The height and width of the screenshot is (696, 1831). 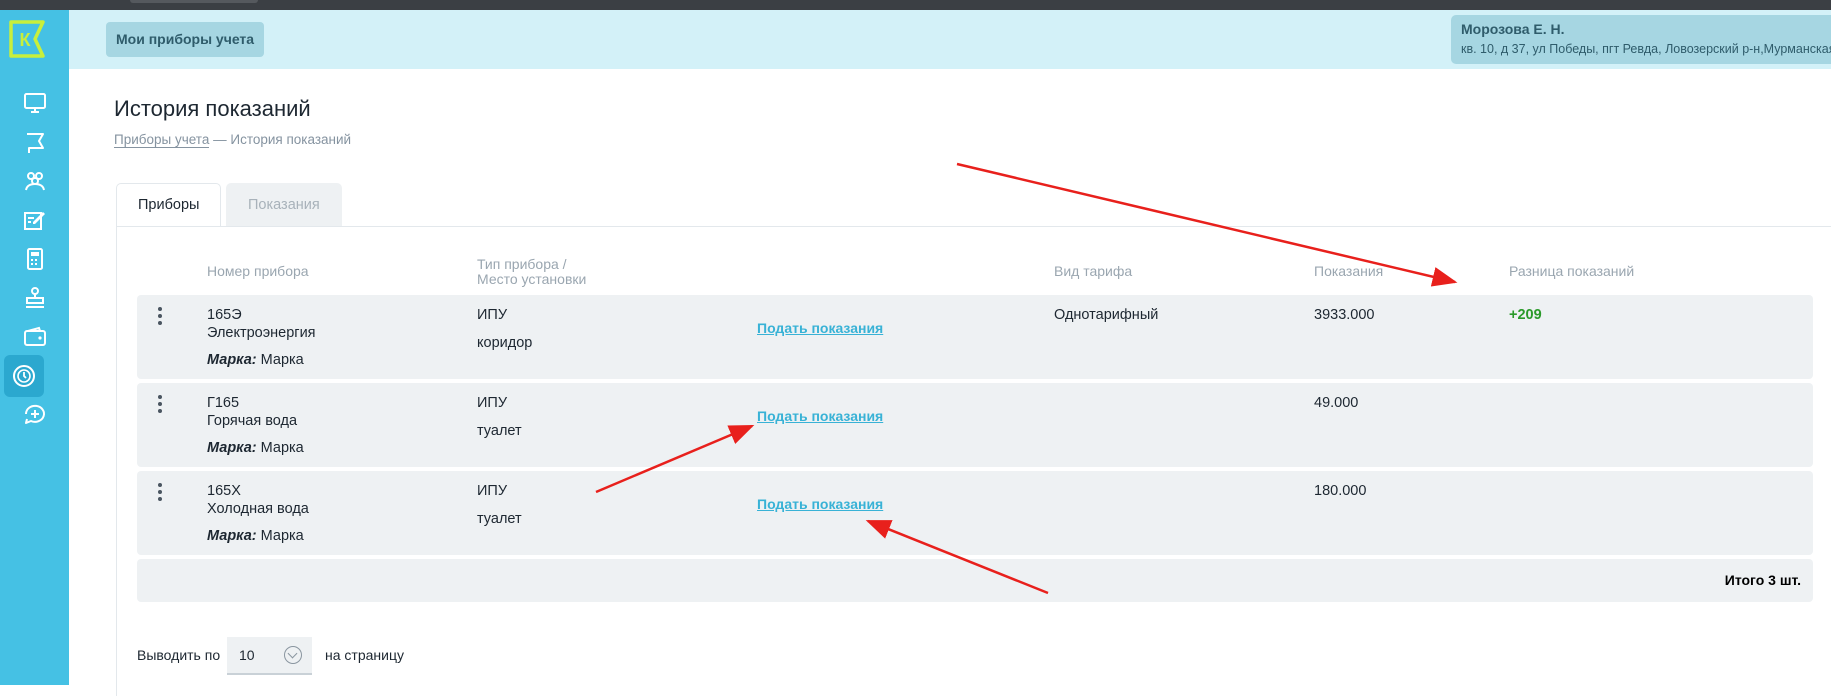 I want to click on col-header-type-line2: Место установки, so click(x=532, y=279).